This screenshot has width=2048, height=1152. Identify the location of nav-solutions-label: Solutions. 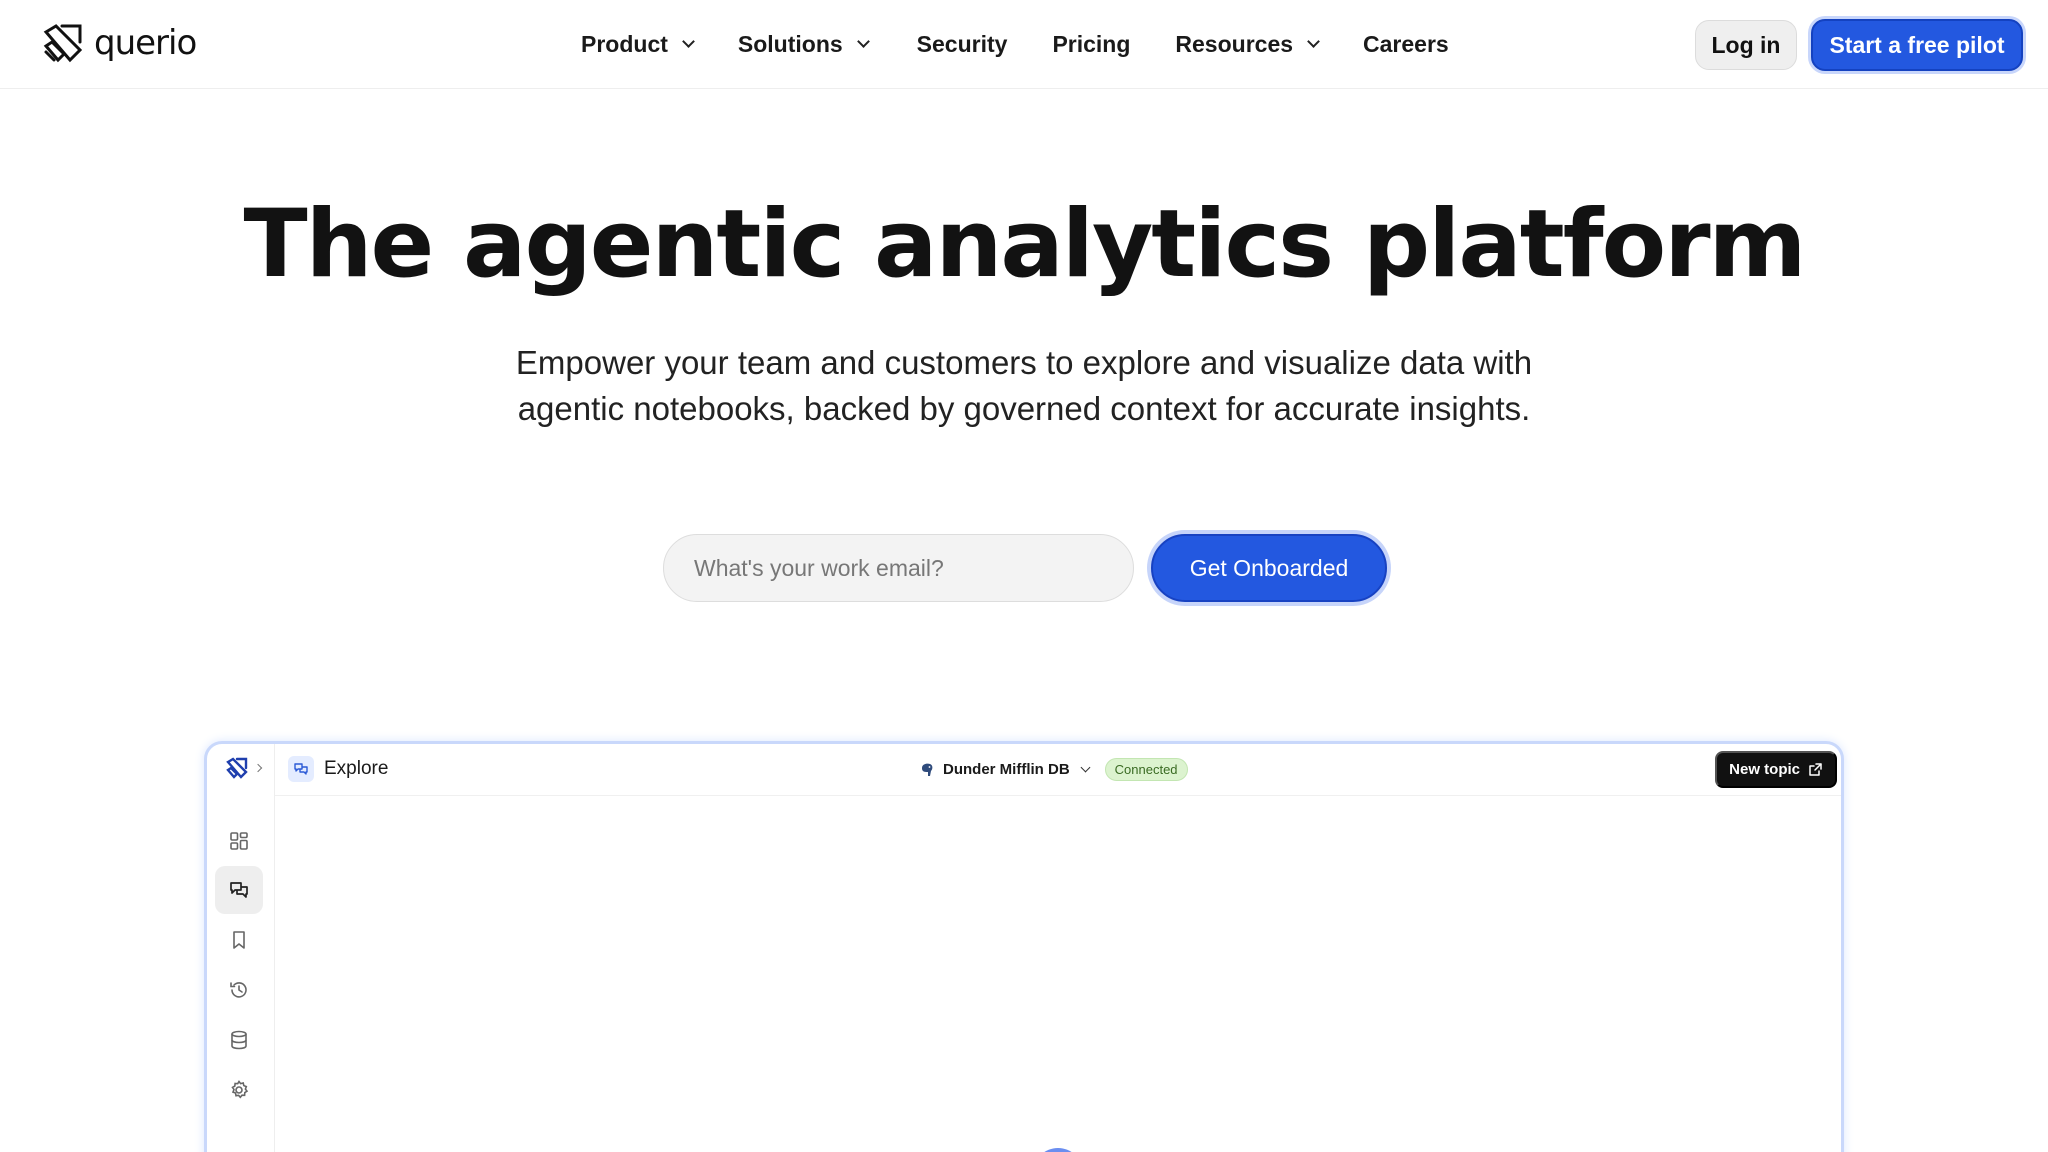
(790, 43).